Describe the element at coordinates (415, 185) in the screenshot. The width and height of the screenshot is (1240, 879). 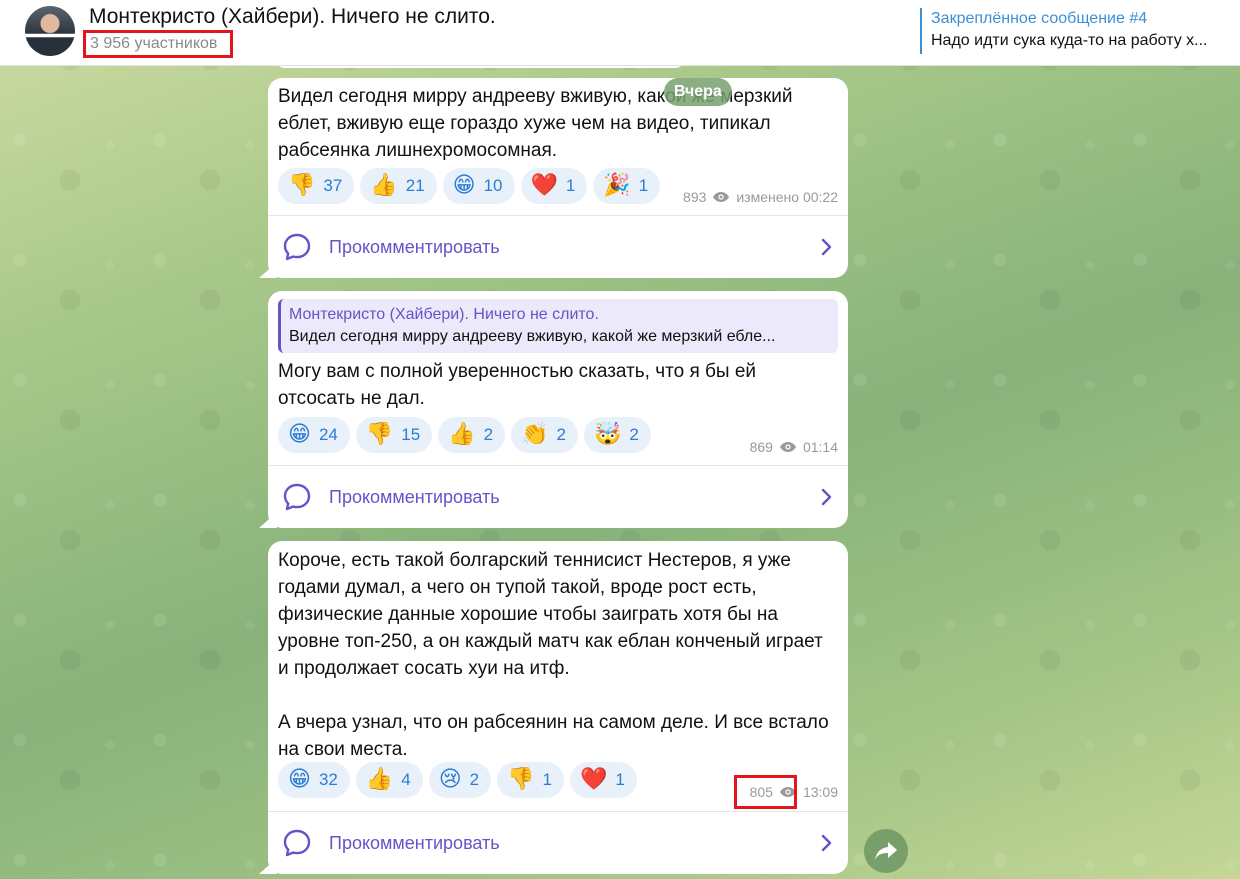
I see `reaction-count: 21` at that location.